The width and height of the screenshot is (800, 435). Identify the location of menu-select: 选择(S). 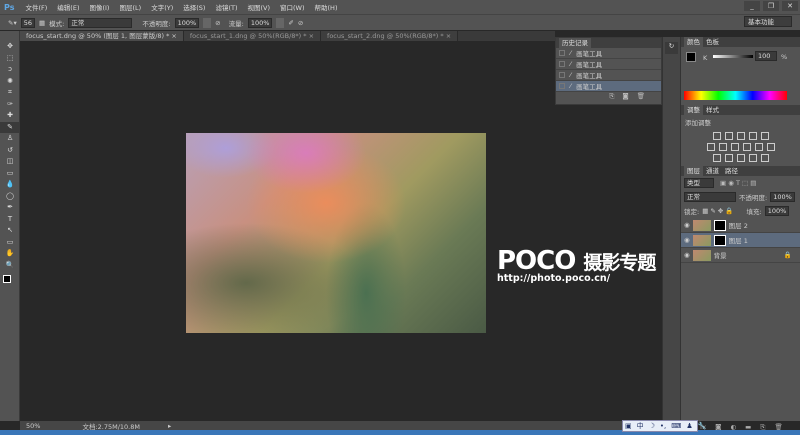
(194, 7).